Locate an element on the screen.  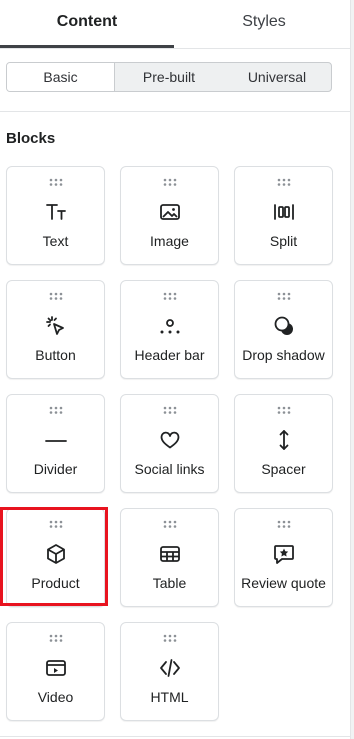
block-label: Split is located at coordinates (283, 241).